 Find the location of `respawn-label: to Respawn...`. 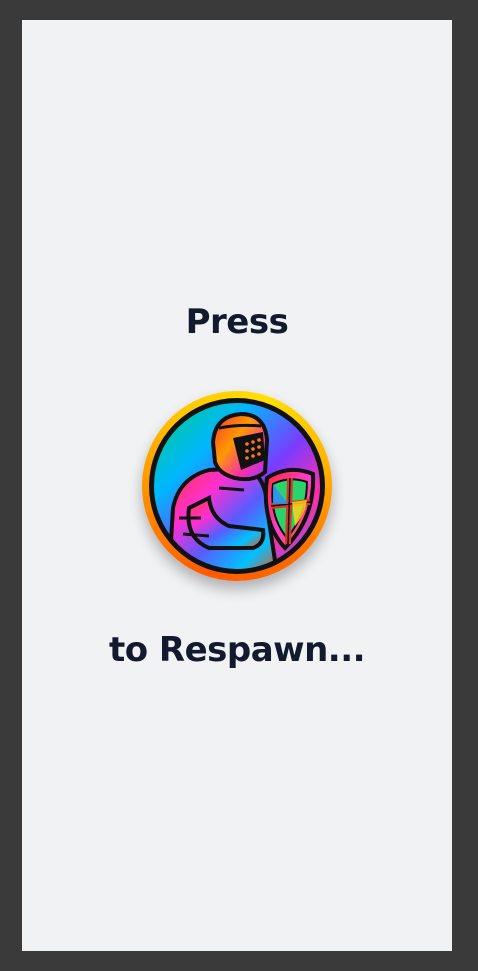

respawn-label: to Respawn... is located at coordinates (237, 650).